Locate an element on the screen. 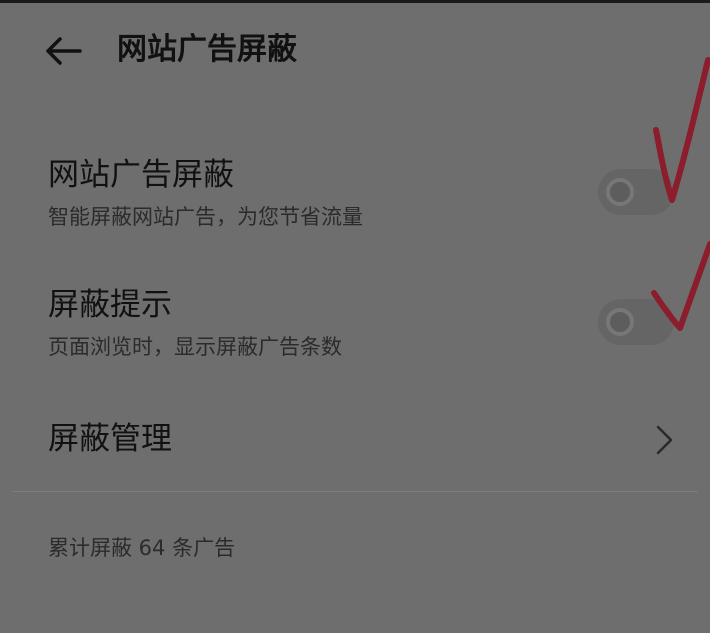 Image resolution: width=710 pixels, height=633 pixels. setting-row-block-management: 屏蔽管理 is located at coordinates (355, 440).